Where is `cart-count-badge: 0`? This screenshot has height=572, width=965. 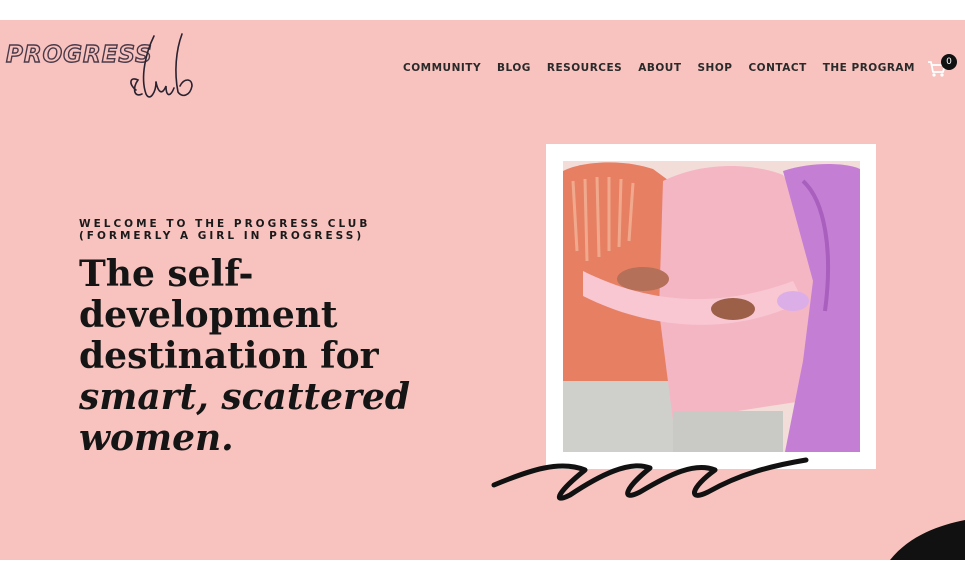
cart-count-badge: 0 is located at coordinates (949, 62).